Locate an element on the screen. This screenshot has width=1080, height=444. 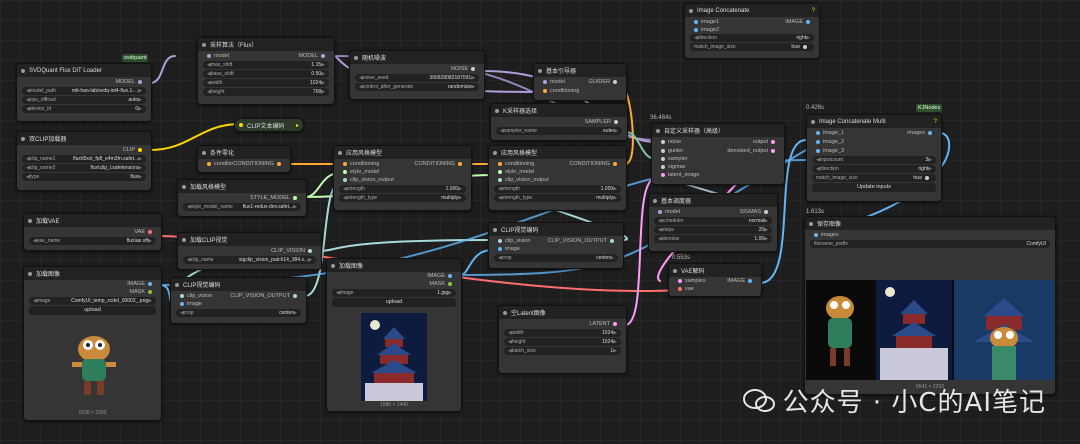
widget-inputcount: ◀ inputcount 3 ▶ is located at coordinates (874, 160).